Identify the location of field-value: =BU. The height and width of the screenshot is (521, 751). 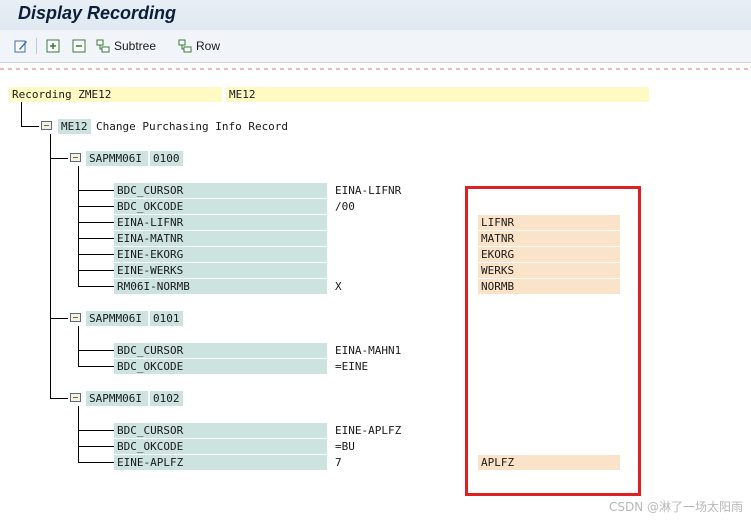
(397, 446).